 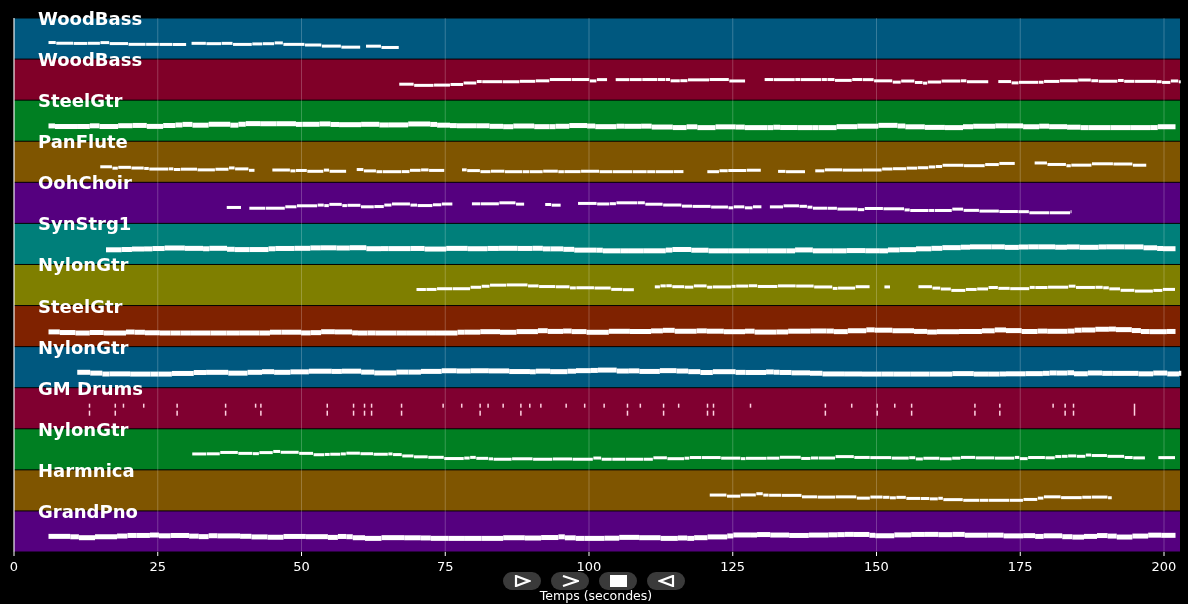 I want to click on stop-icon, so click(x=618, y=581).